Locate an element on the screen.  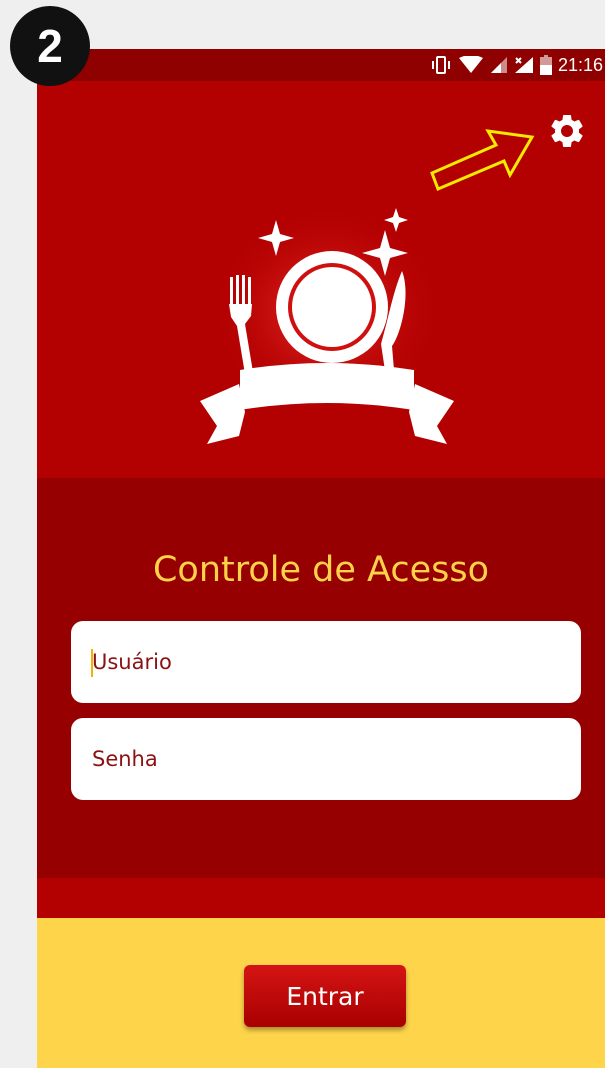
username-input is located at coordinates (326, 662).